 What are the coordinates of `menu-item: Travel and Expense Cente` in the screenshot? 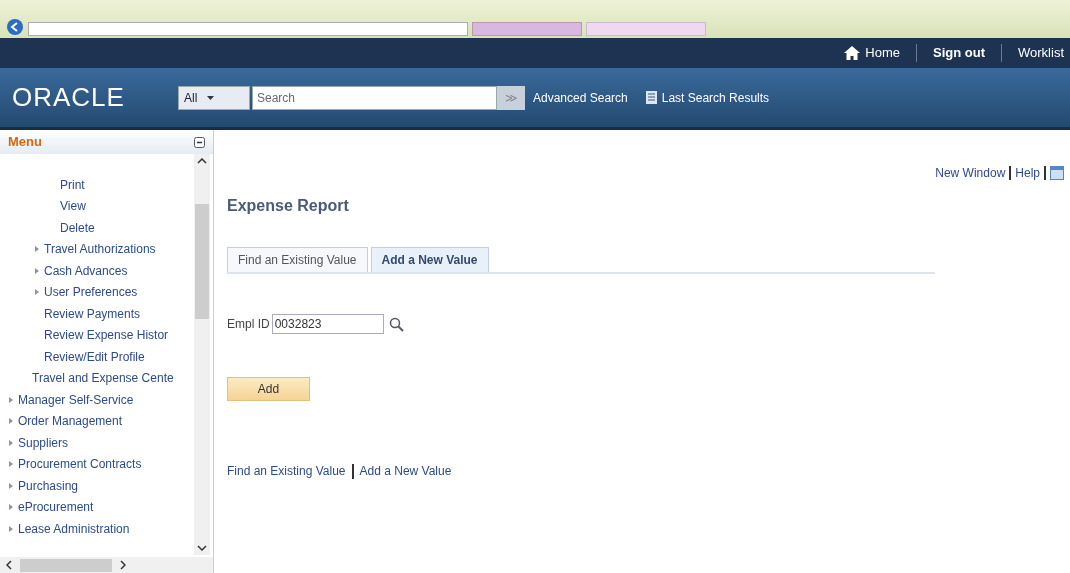 It's located at (103, 378).